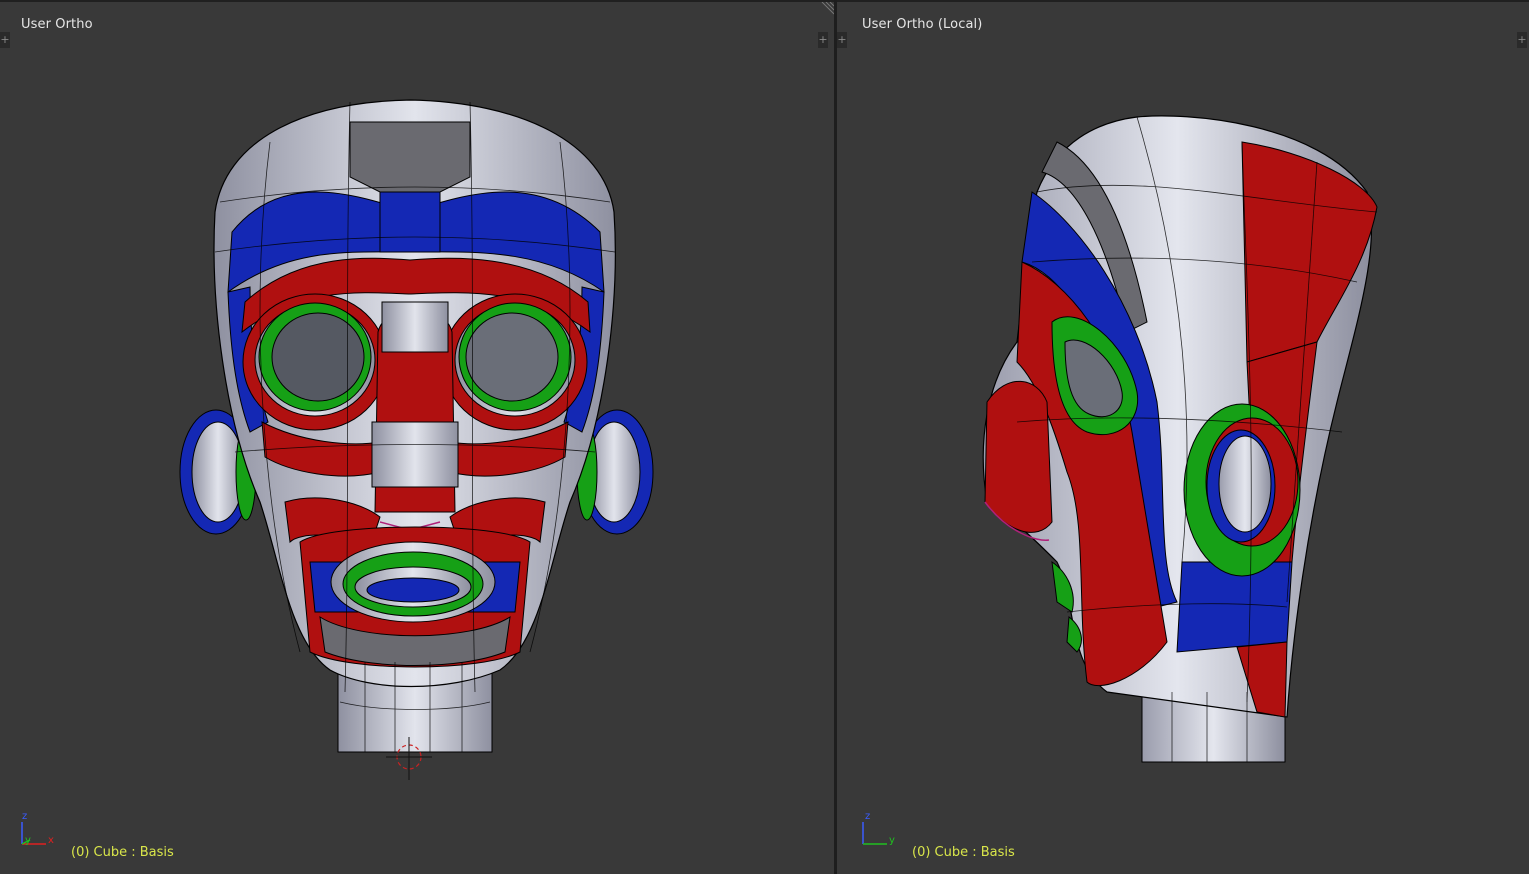 Image resolution: width=1529 pixels, height=874 pixels. I want to click on ear, so click(1245, 484).